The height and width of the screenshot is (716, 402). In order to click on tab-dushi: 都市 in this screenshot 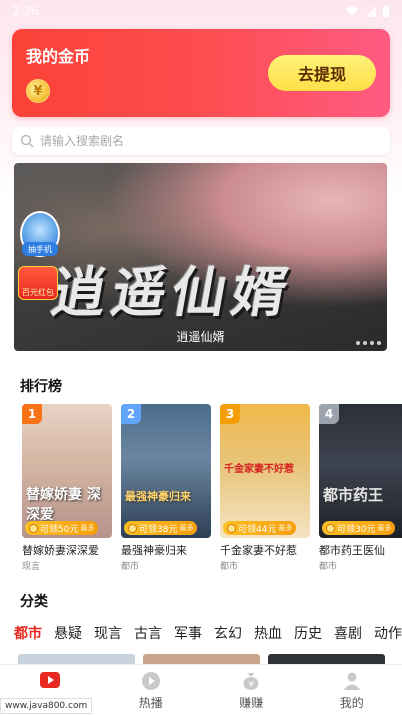, I will do `click(28, 636)`.